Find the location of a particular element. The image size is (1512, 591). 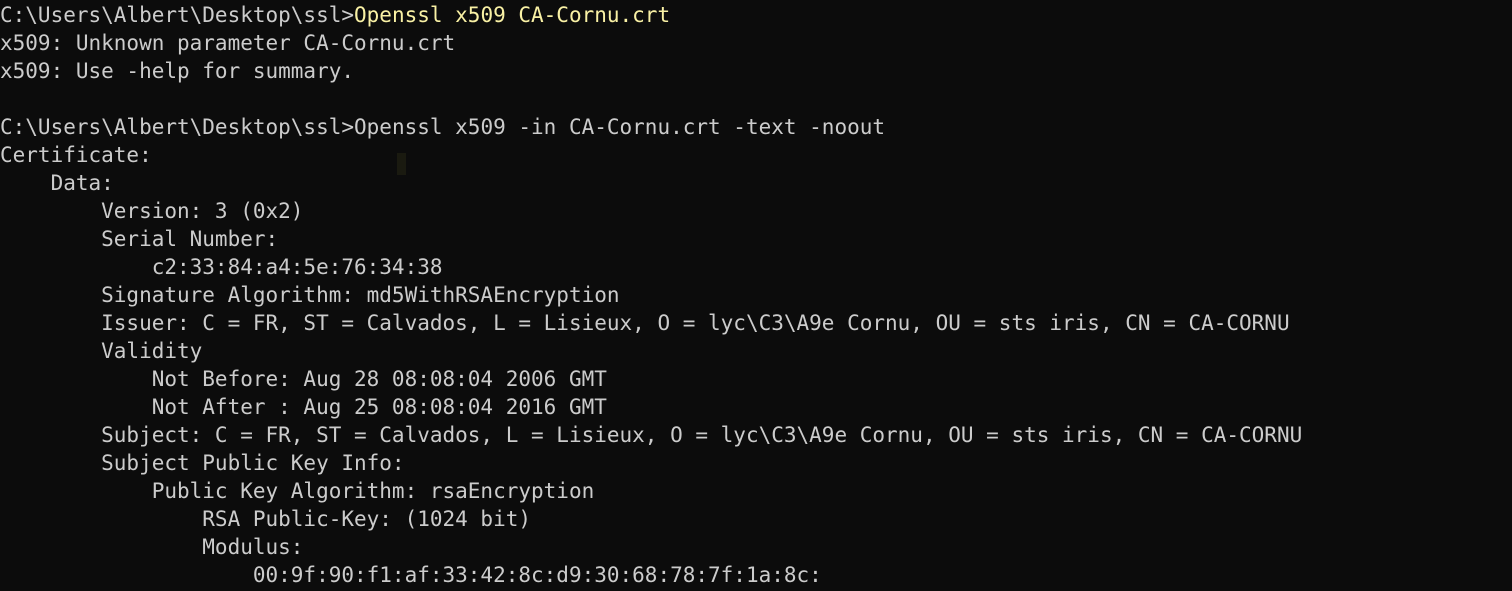

terminal-output-line: Subject Public Key Info: is located at coordinates (202, 463).